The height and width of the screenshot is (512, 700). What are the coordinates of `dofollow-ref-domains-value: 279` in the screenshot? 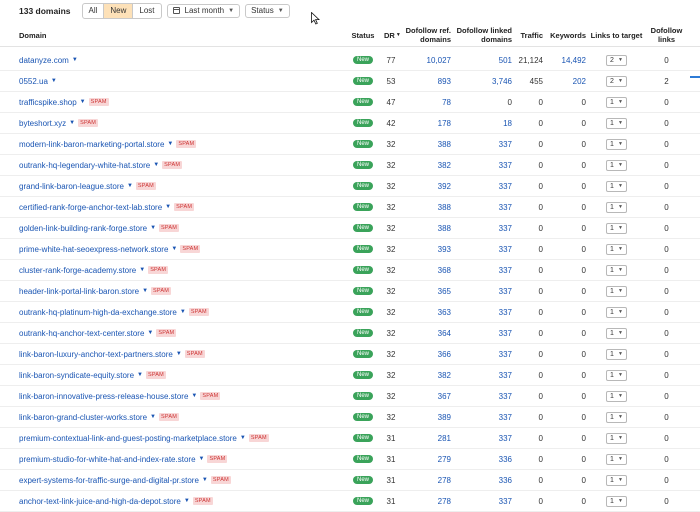 It's located at (424, 459).